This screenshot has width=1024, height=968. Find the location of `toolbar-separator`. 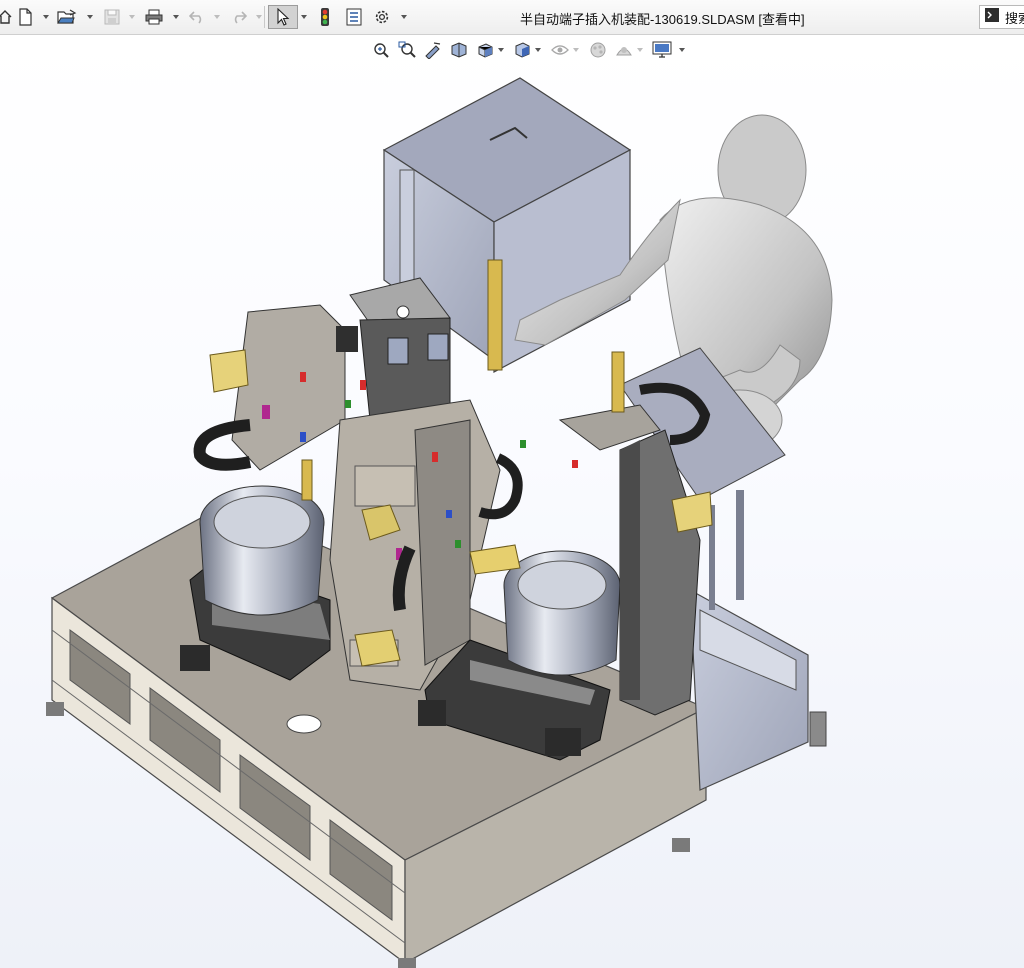

toolbar-separator is located at coordinates (264, 17).